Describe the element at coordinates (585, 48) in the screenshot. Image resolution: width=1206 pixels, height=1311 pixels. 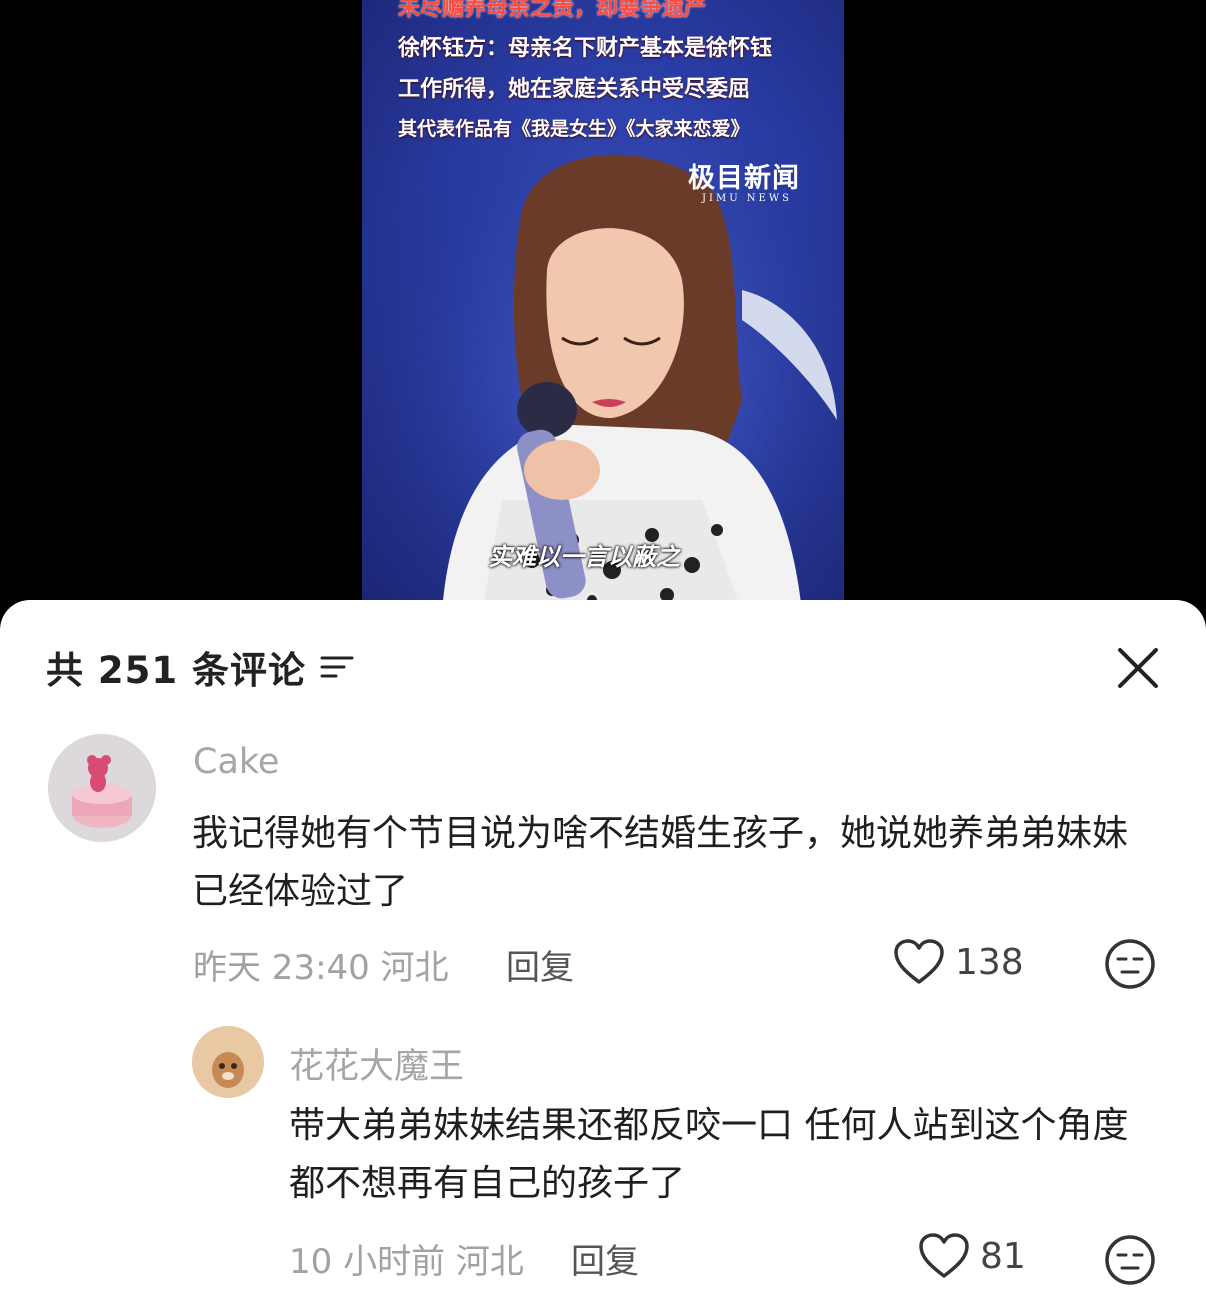
I see `video-headline-2: 徐怀钰方：母亲名下财产基本是徐怀钰` at that location.